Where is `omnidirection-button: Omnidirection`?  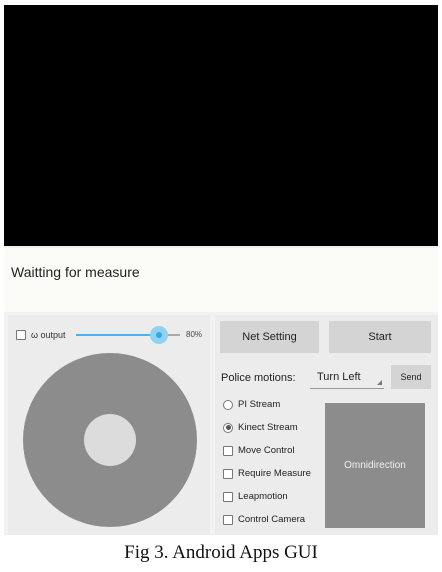
omnidirection-button: Omnidirection is located at coordinates (375, 465).